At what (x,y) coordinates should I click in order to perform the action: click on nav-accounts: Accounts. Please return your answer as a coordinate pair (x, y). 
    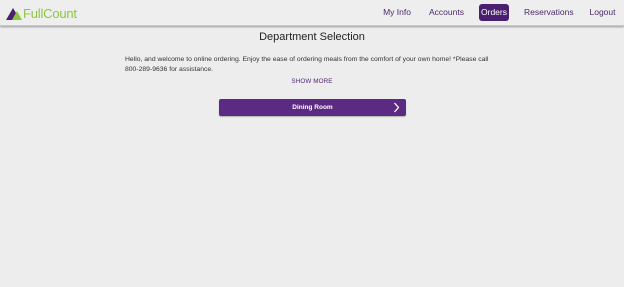
    Looking at the image, I should click on (446, 12).